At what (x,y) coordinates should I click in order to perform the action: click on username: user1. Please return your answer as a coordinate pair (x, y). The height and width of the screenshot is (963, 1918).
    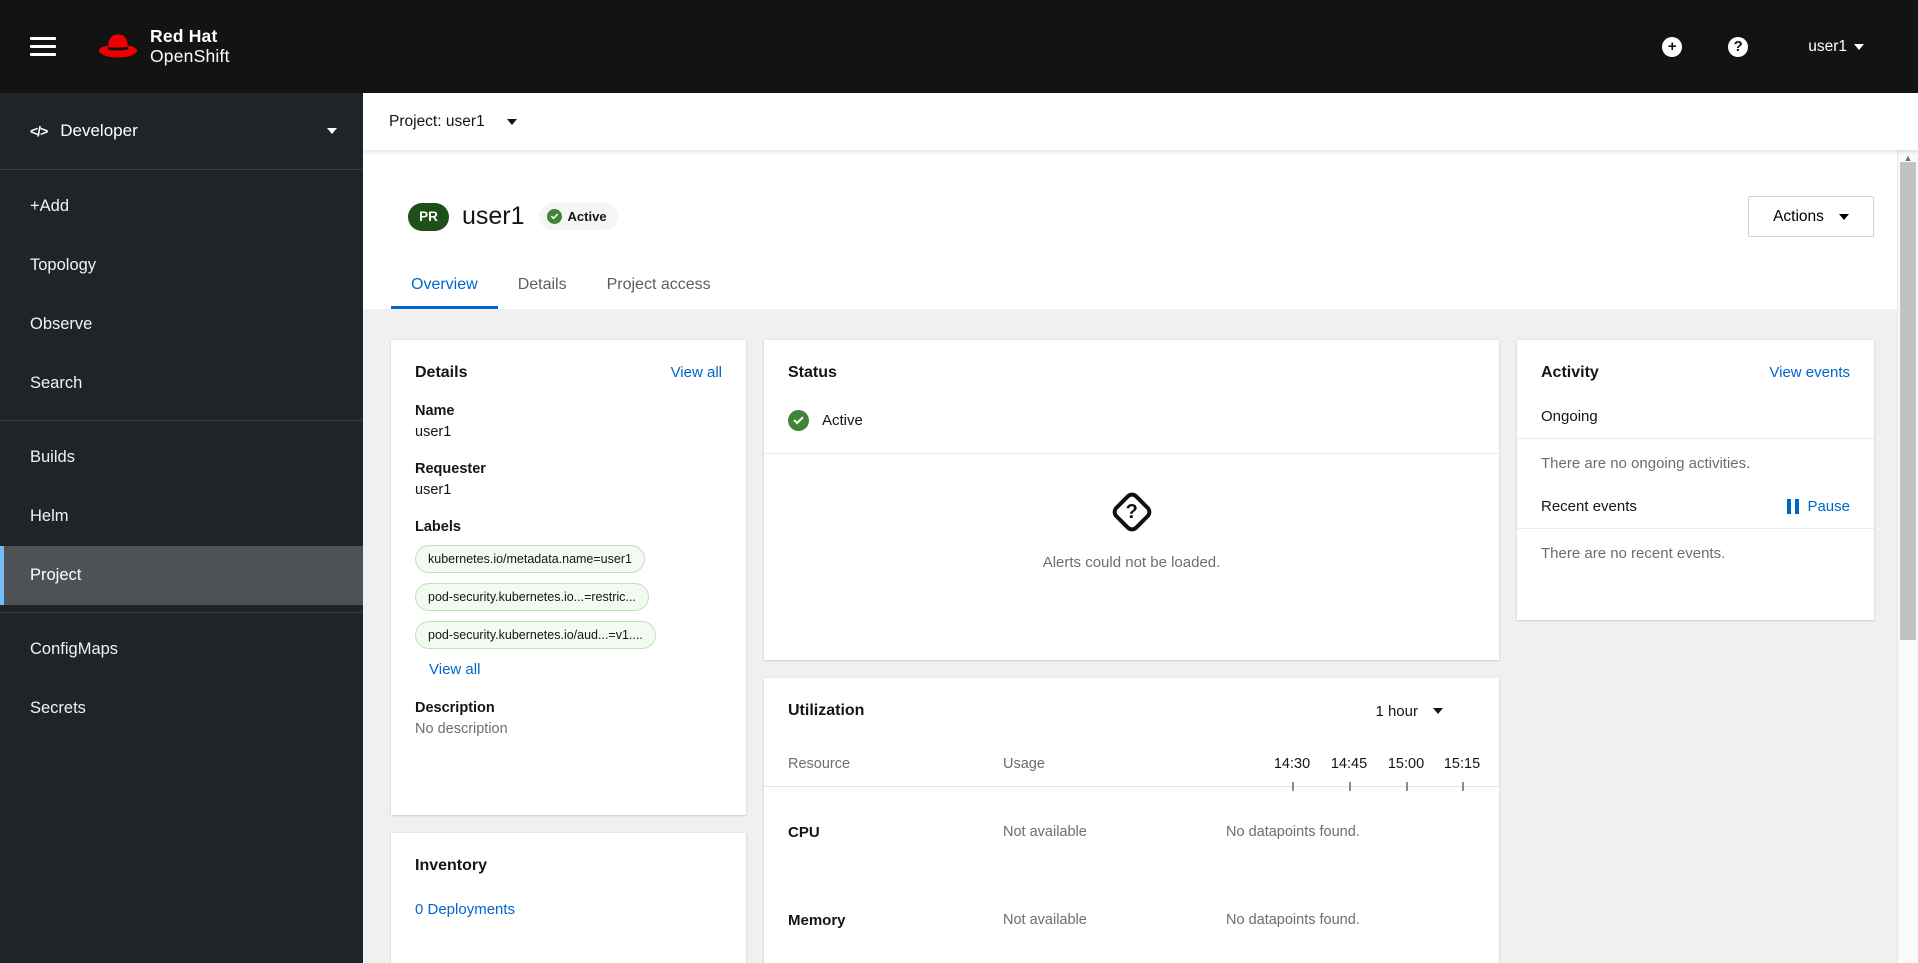
    Looking at the image, I should click on (1827, 46).